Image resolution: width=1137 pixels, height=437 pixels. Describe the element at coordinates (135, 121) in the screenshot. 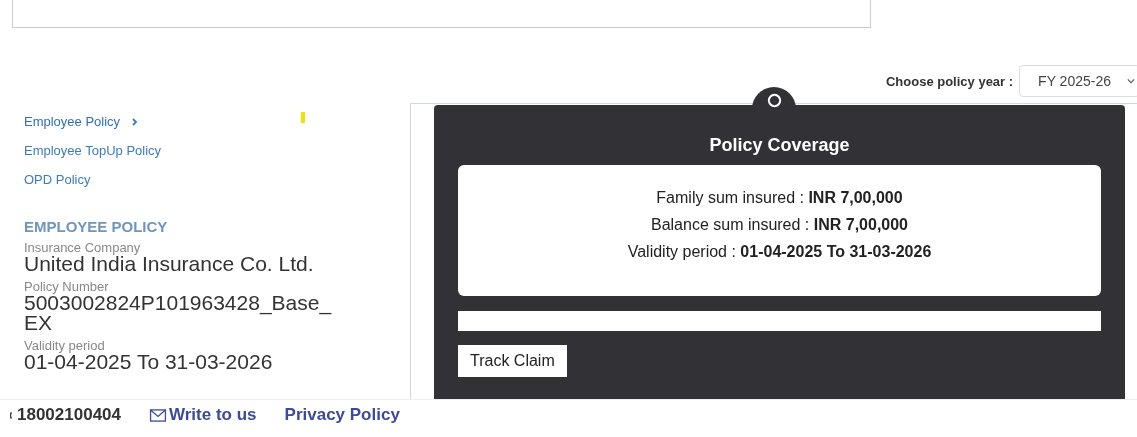

I see `chevron-icon` at that location.